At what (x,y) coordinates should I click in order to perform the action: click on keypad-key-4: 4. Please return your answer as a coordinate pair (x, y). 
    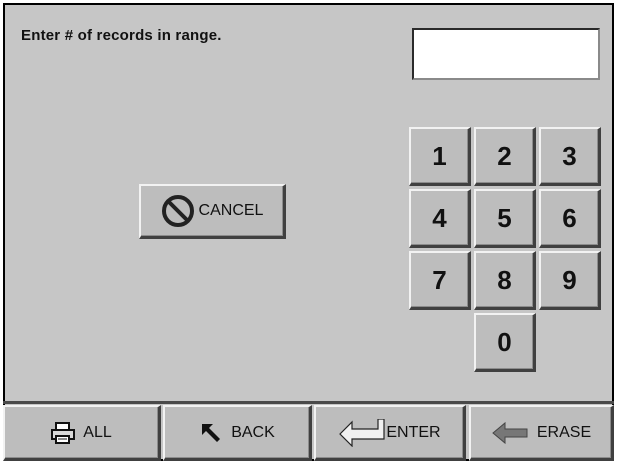
    Looking at the image, I should click on (440, 218).